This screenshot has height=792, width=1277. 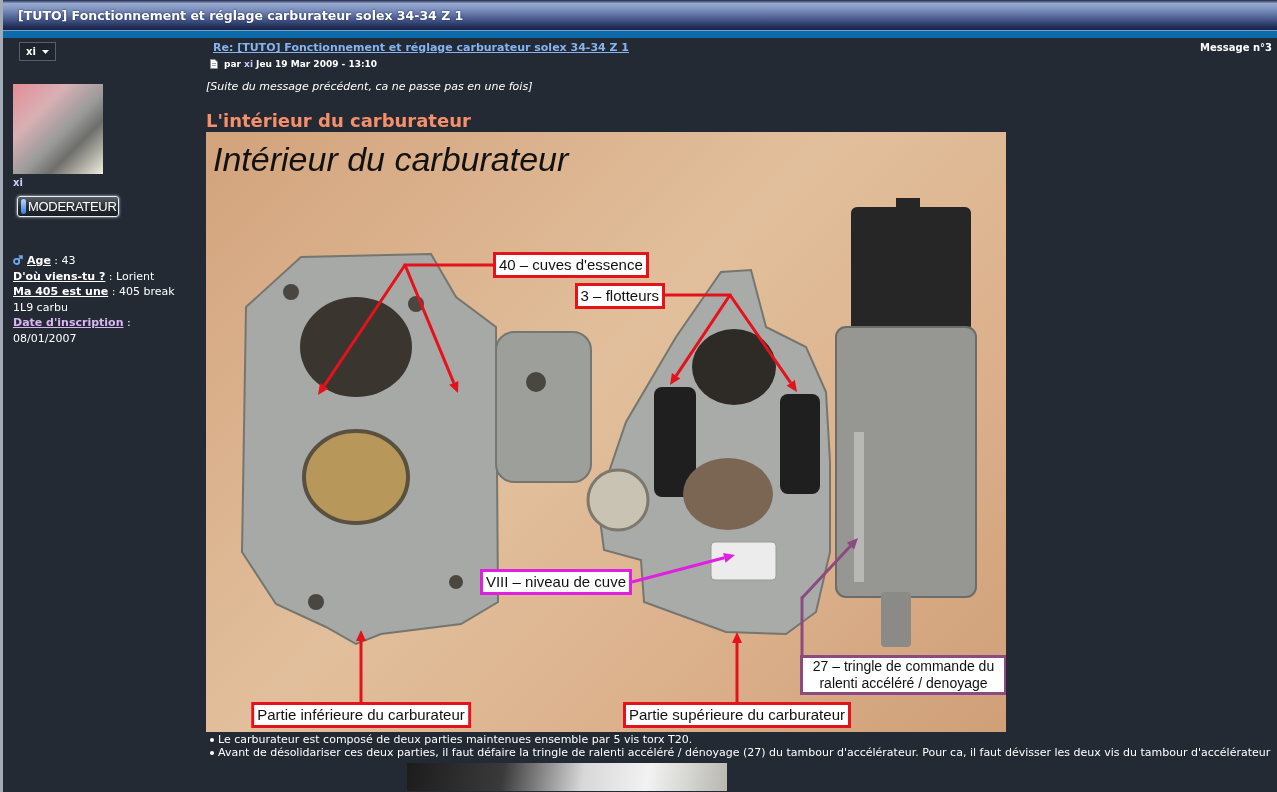 What do you see at coordinates (370, 87) in the screenshot?
I see `intro-text: [Suite du message précédent, ca ne passe pas en une fois]` at bounding box center [370, 87].